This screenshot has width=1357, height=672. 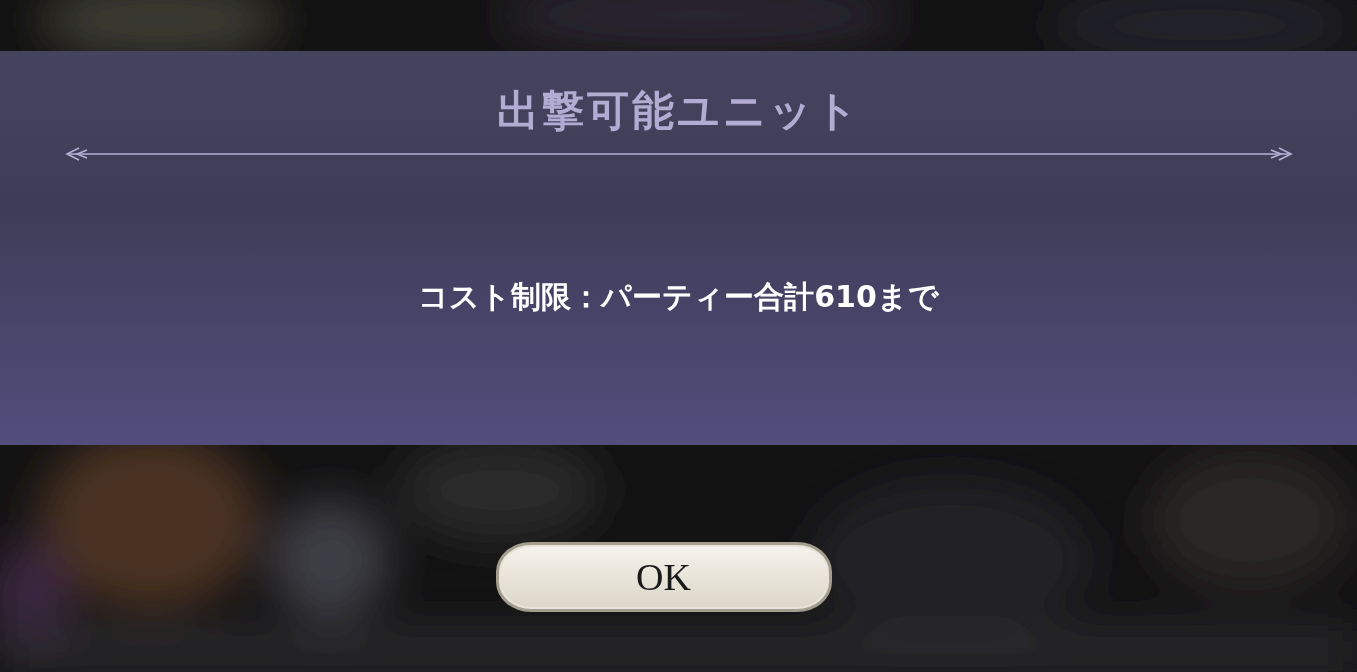 I want to click on dialog-title: 出撃可能ユニット, so click(x=678, y=111).